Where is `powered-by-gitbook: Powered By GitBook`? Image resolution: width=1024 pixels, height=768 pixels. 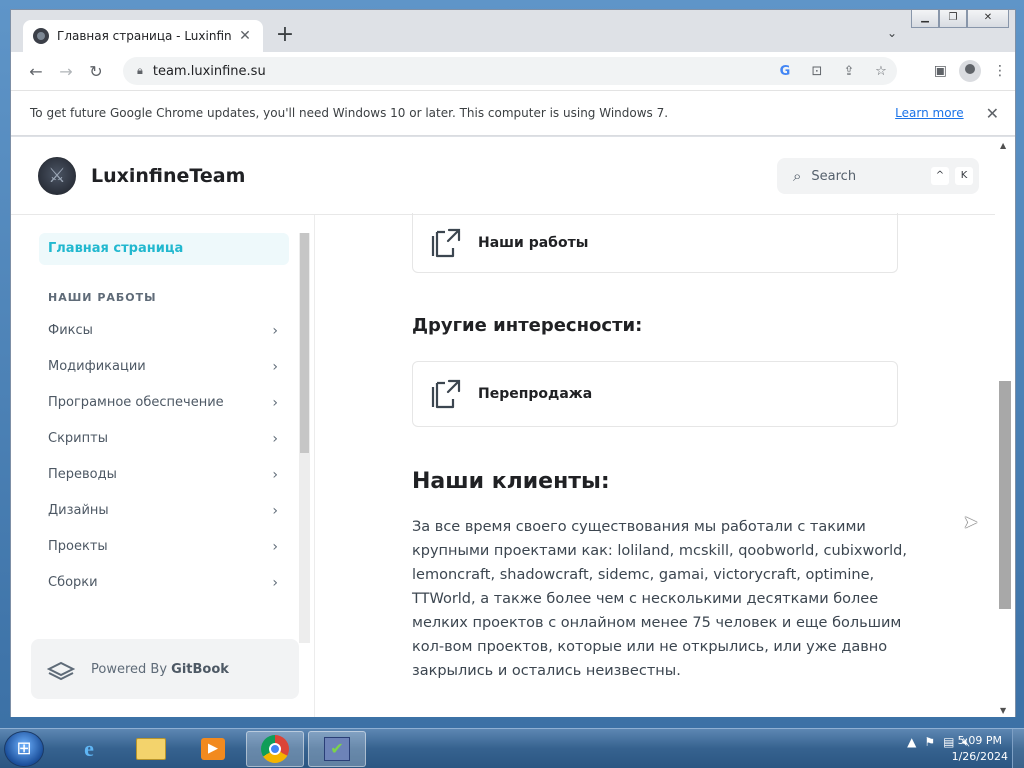 powered-by-gitbook: Powered By GitBook is located at coordinates (165, 669).